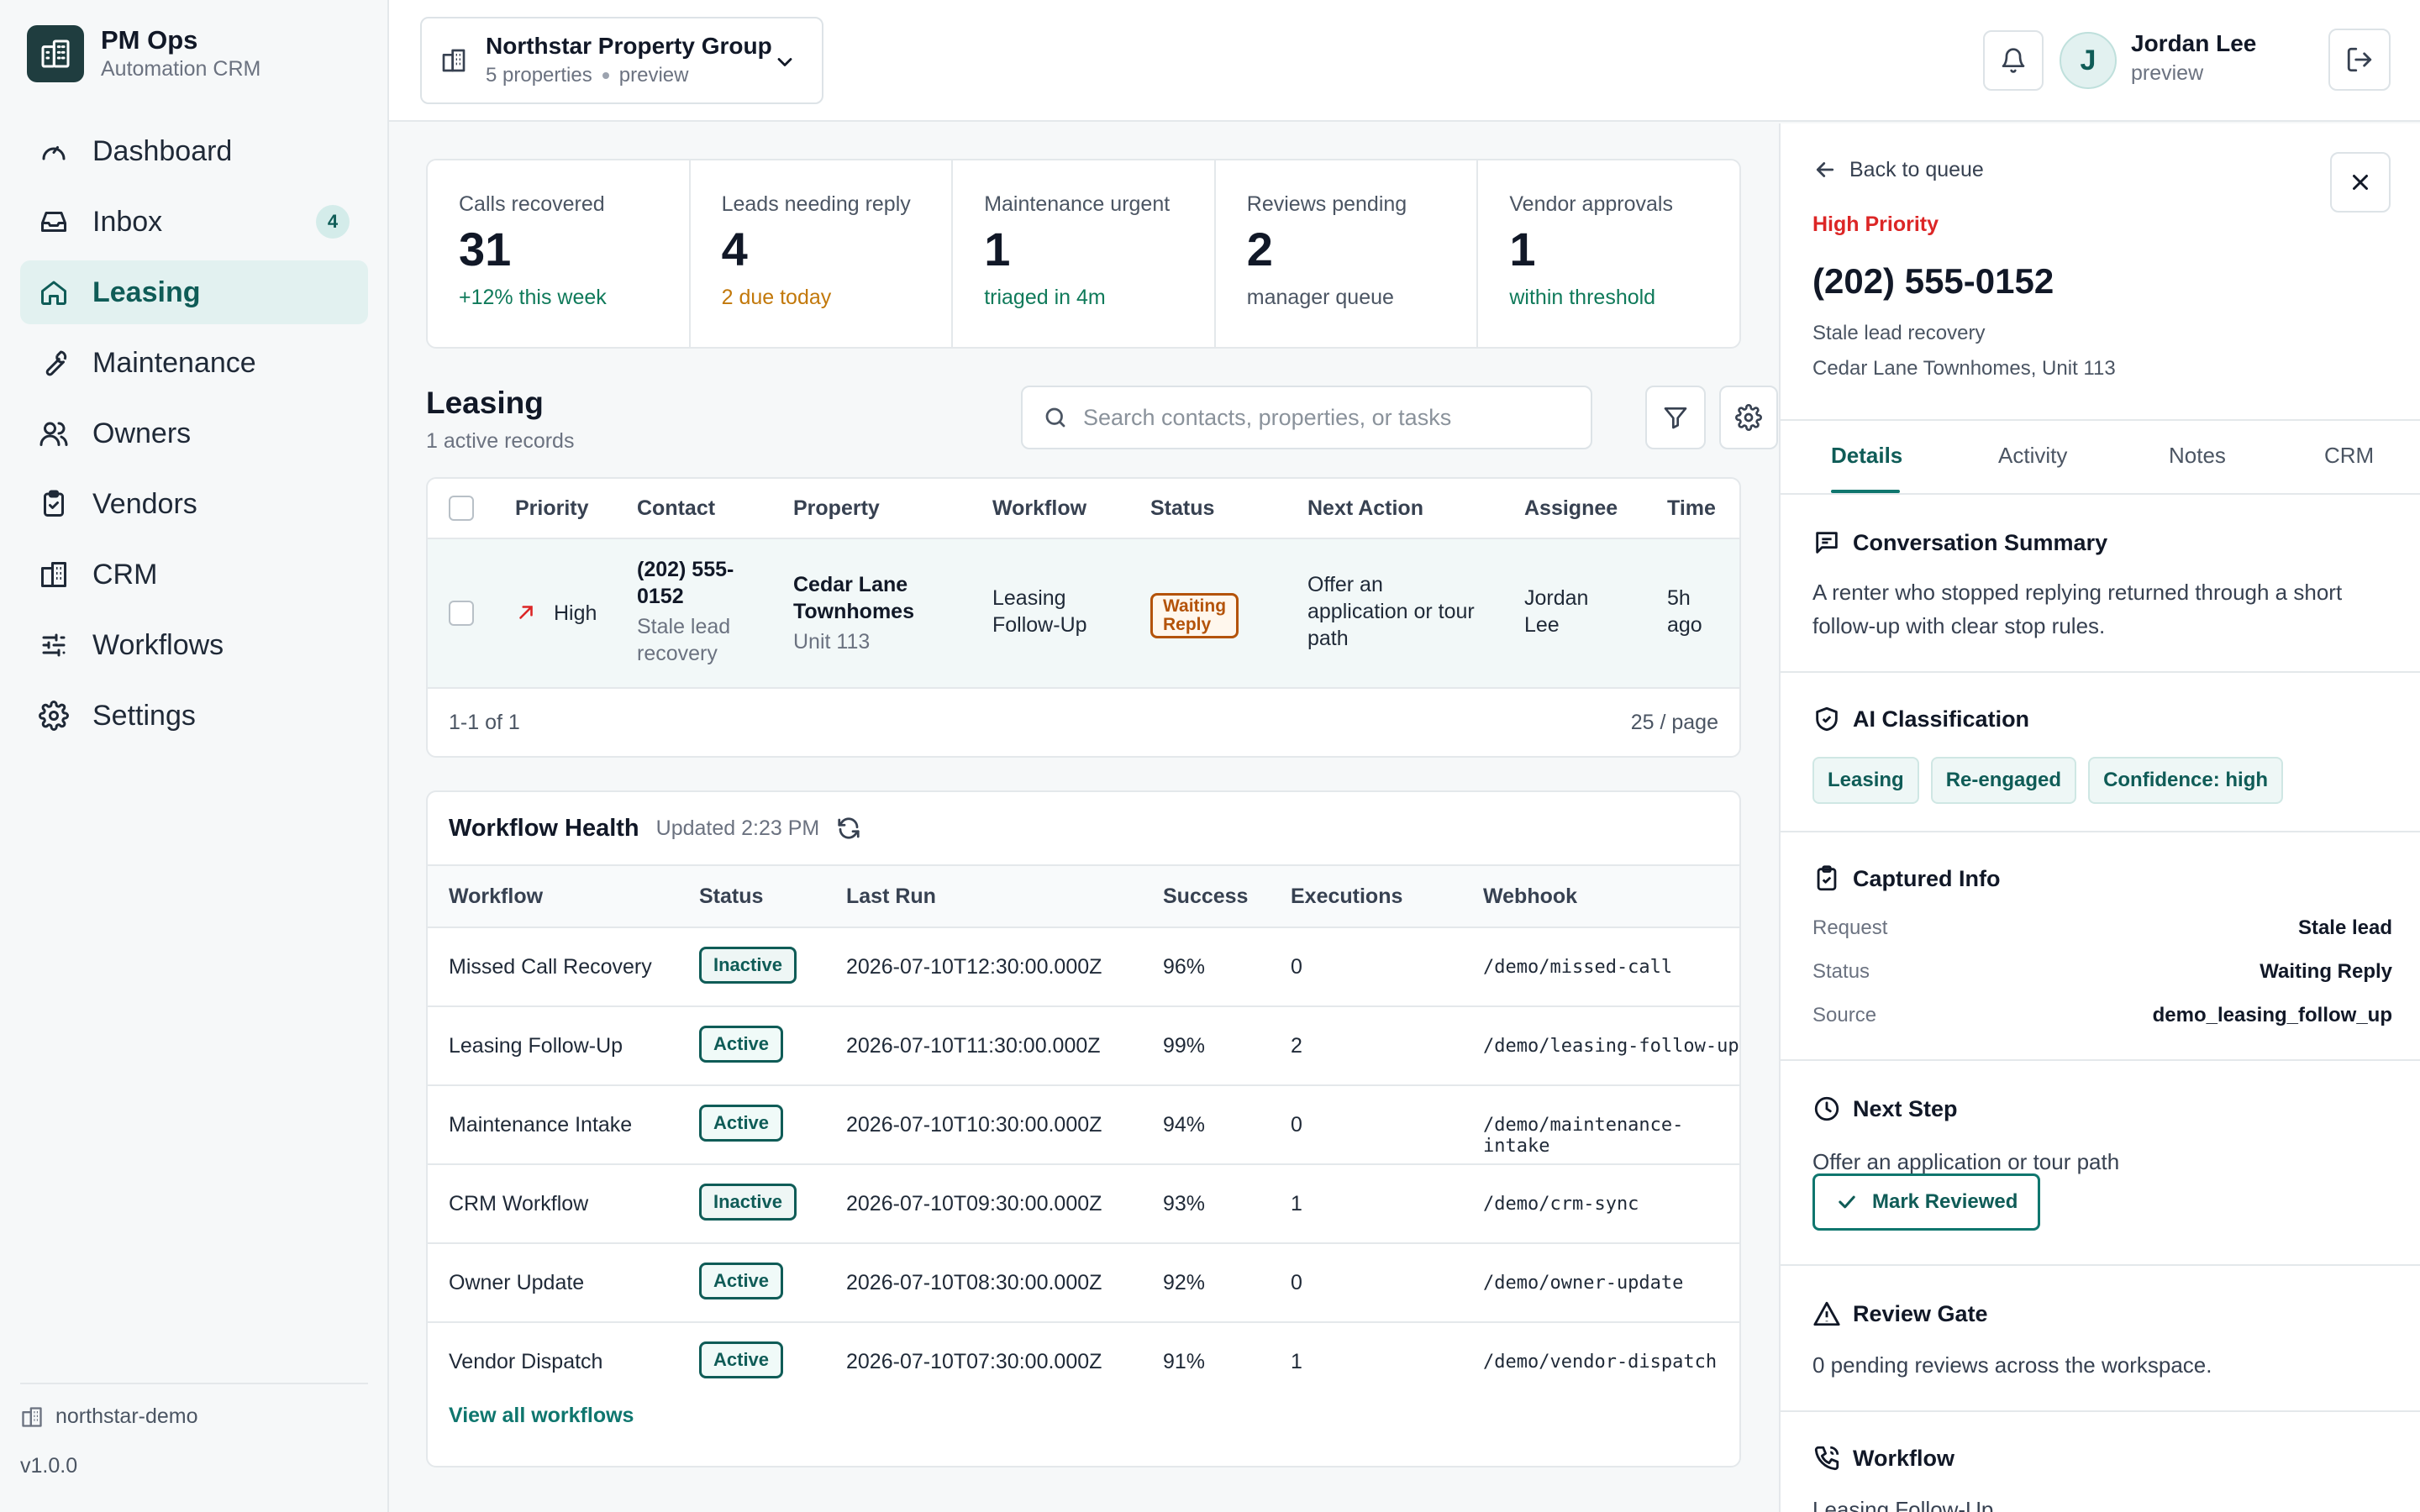 The height and width of the screenshot is (1512, 2420). What do you see at coordinates (1530, 897) in the screenshot?
I see `column-header: Webhook` at bounding box center [1530, 897].